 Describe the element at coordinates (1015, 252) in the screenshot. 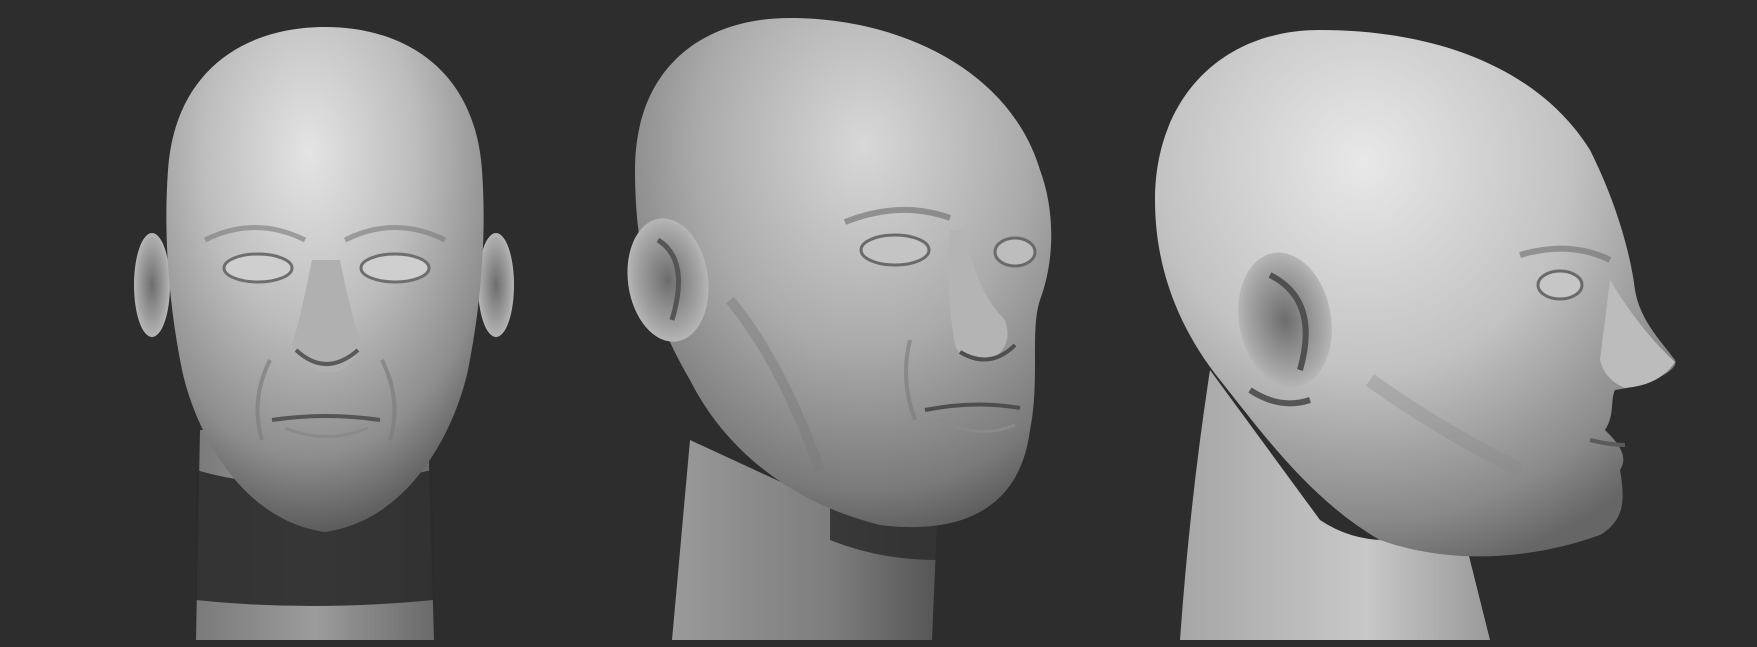

I see `eye-far` at that location.